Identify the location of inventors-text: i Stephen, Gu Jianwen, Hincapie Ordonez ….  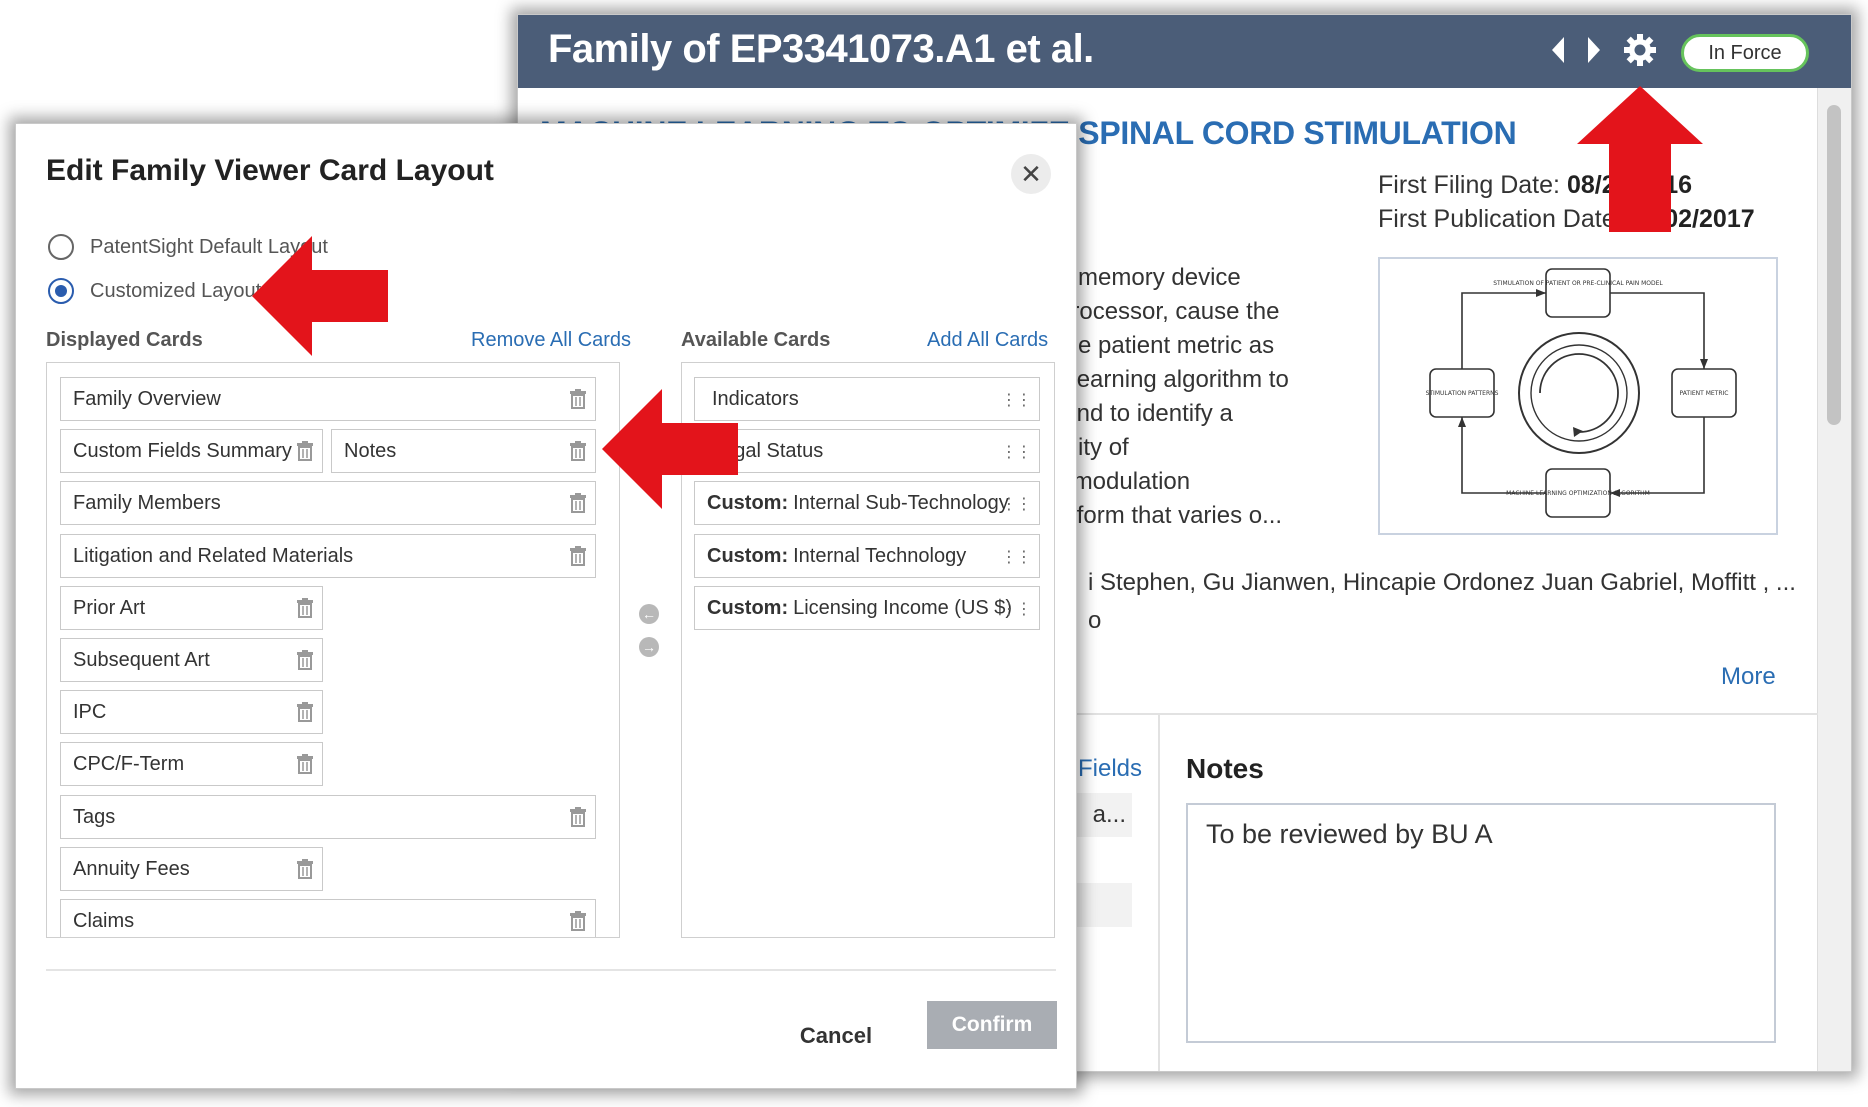
(1442, 582).